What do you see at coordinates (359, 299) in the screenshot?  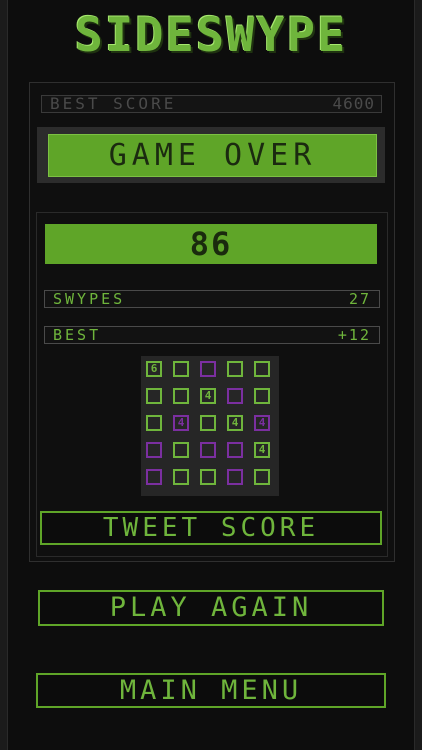 I see `swypes-value: 27` at bounding box center [359, 299].